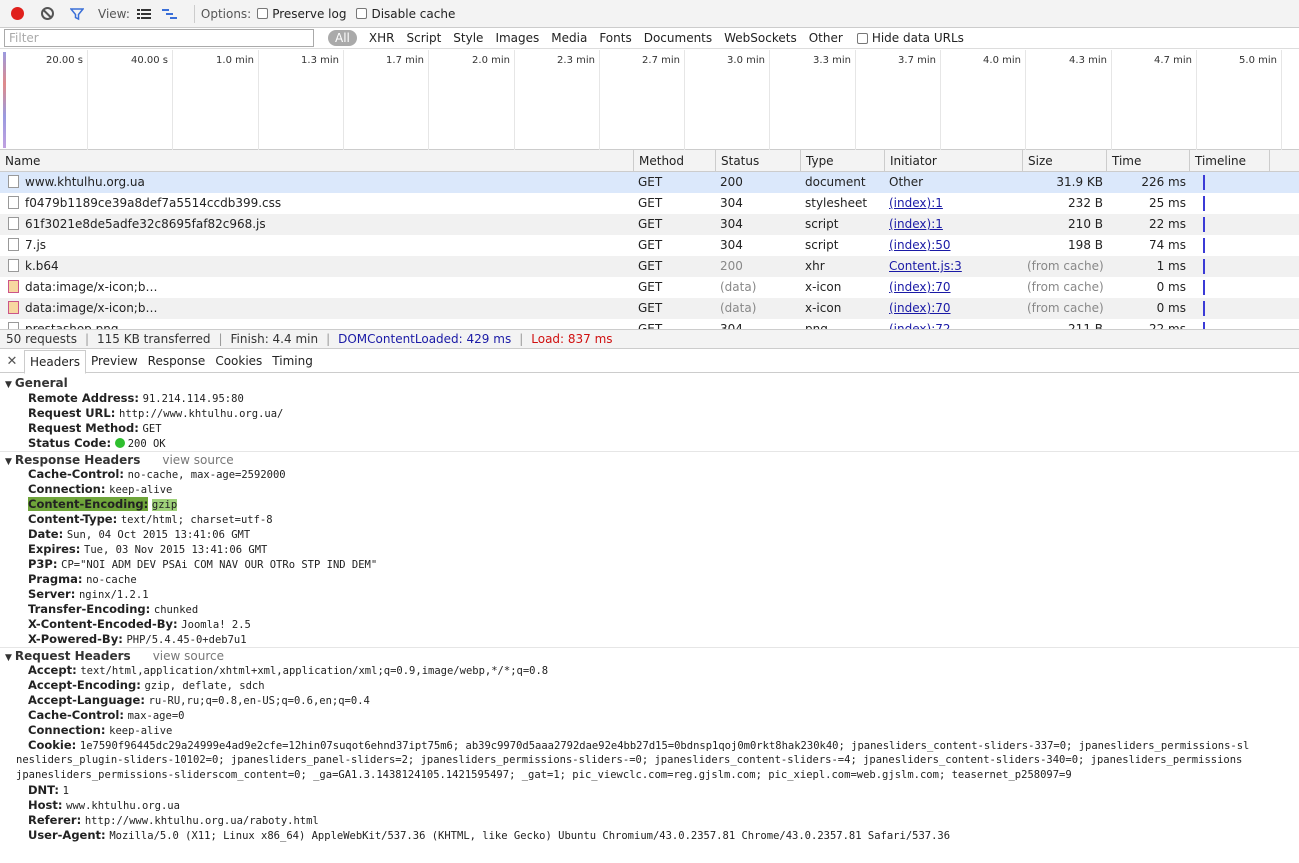 The height and width of the screenshot is (863, 1299). What do you see at coordinates (41, 383) in the screenshot?
I see `general-section-title: General` at bounding box center [41, 383].